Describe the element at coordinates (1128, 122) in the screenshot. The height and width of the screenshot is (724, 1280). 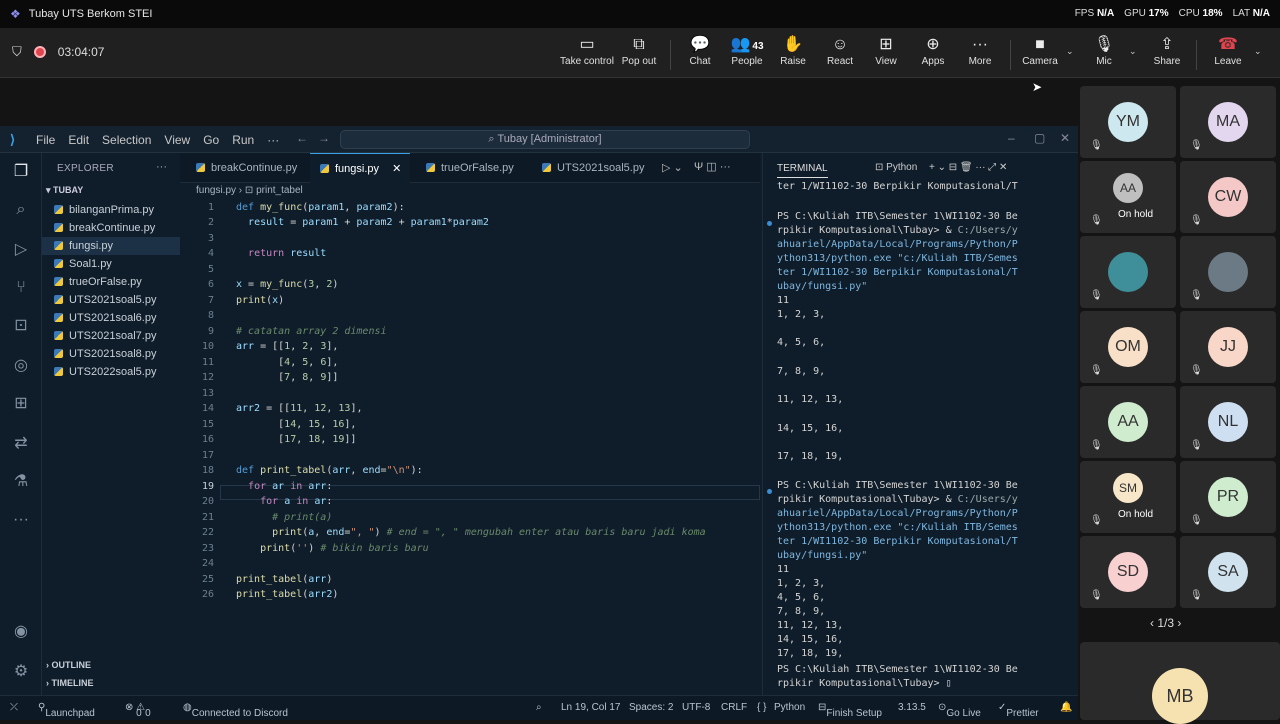
I see `participant-tile: YM 🎙` at that location.